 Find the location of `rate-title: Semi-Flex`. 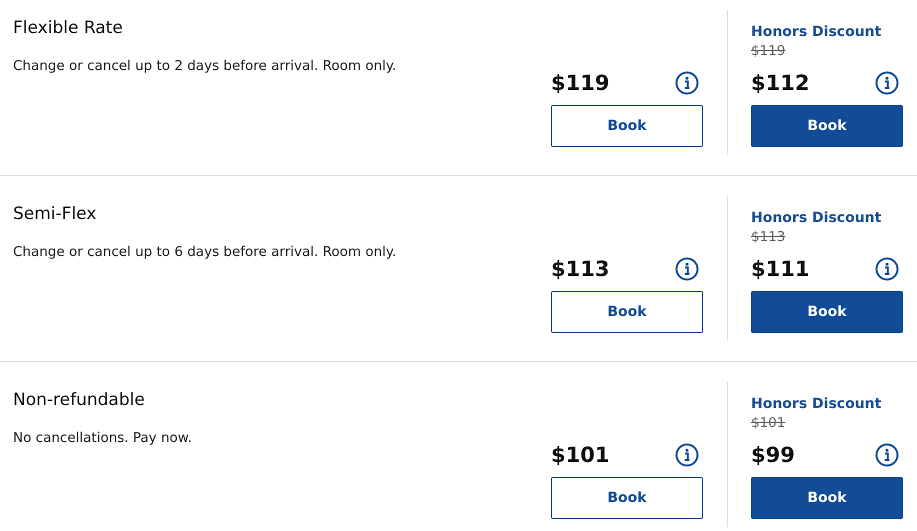

rate-title: Semi-Flex is located at coordinates (55, 214).